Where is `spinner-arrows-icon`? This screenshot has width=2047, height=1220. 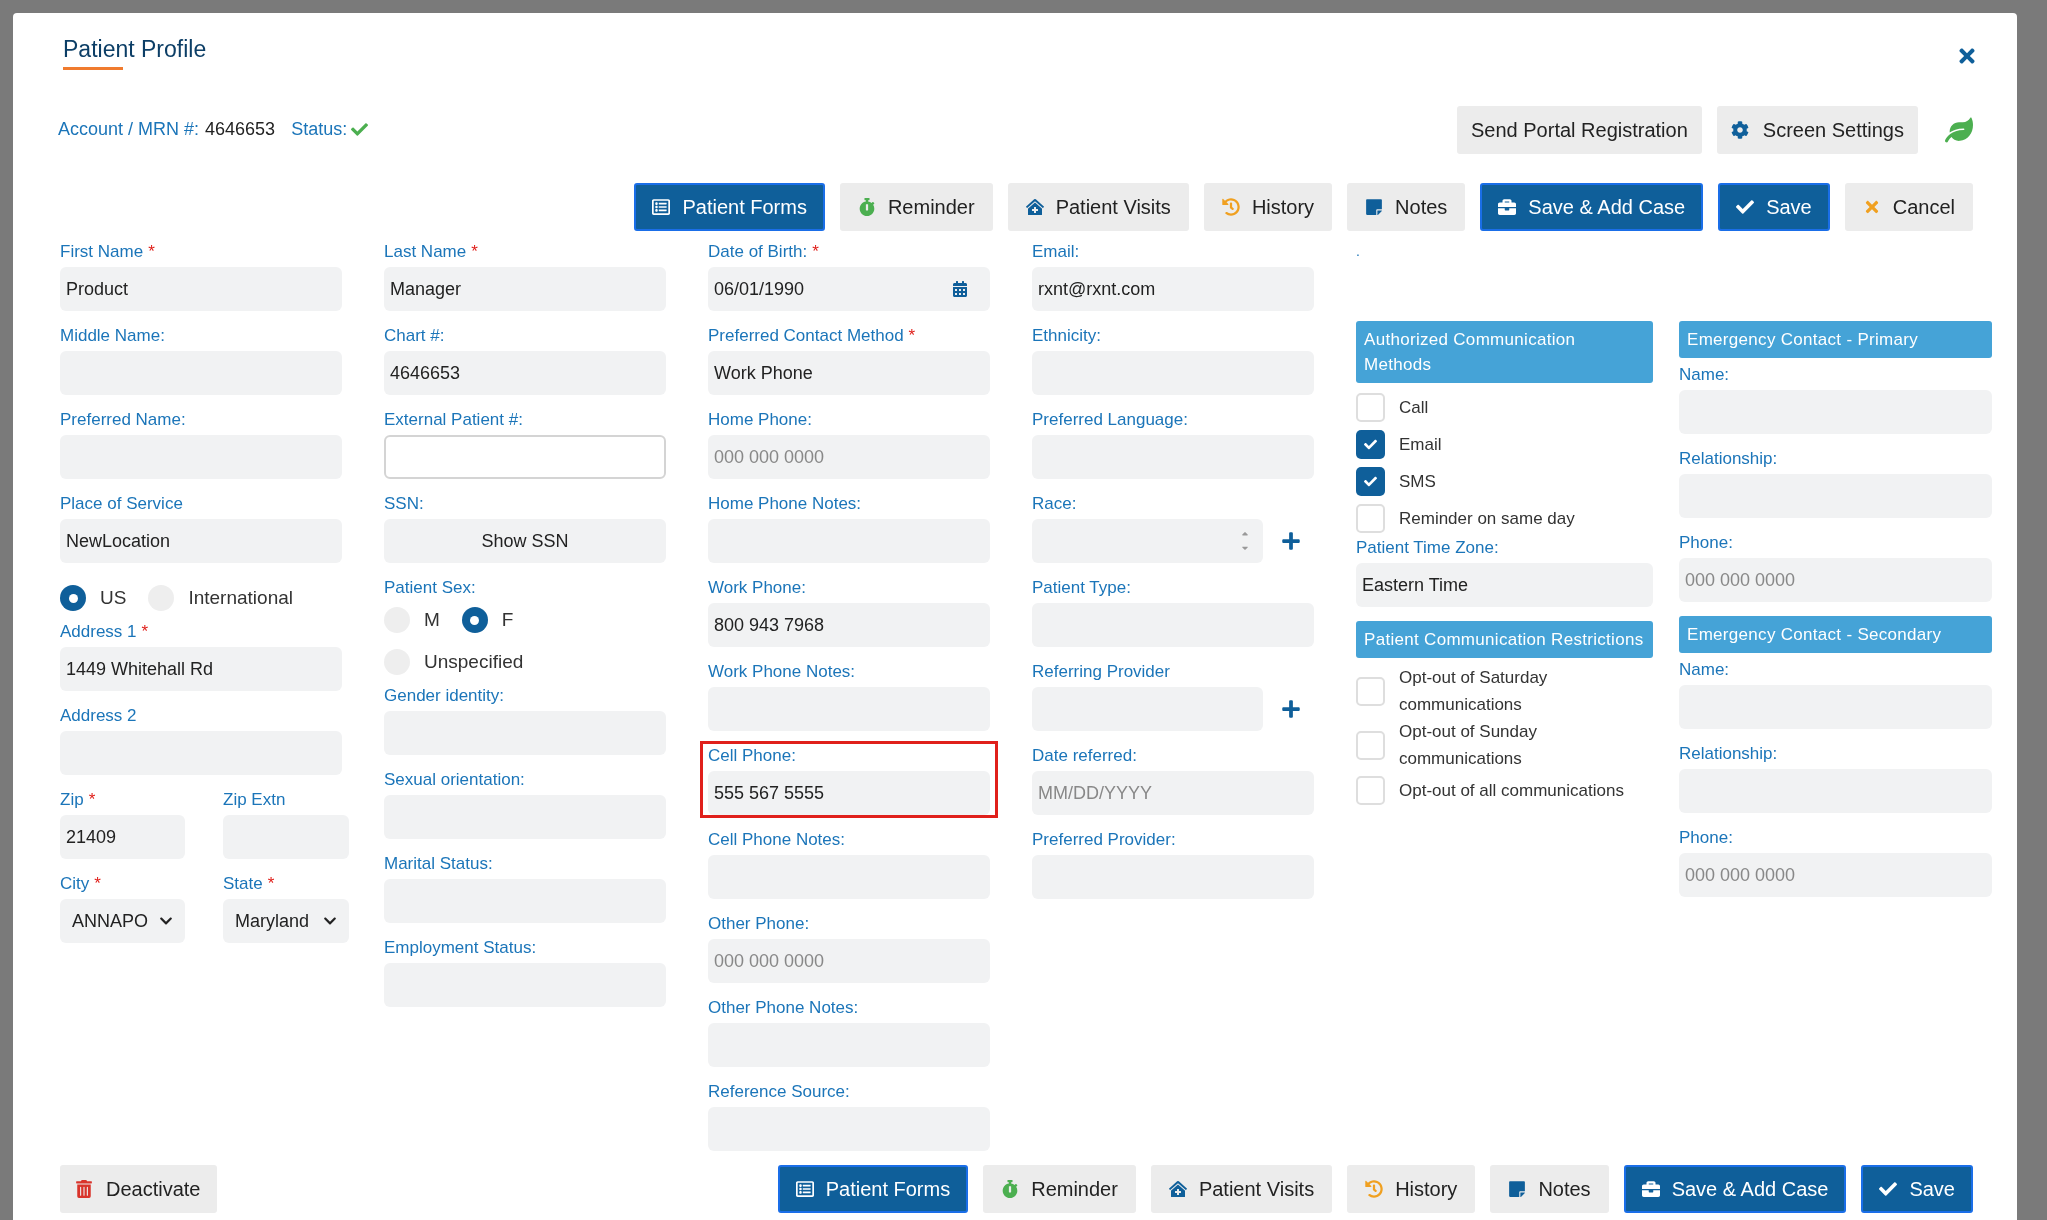
spinner-arrows-icon is located at coordinates (1245, 541).